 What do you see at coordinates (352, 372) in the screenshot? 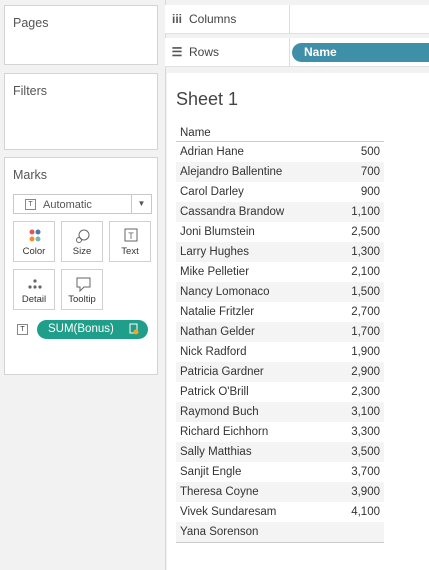
I see `row-value: 2,900` at bounding box center [352, 372].